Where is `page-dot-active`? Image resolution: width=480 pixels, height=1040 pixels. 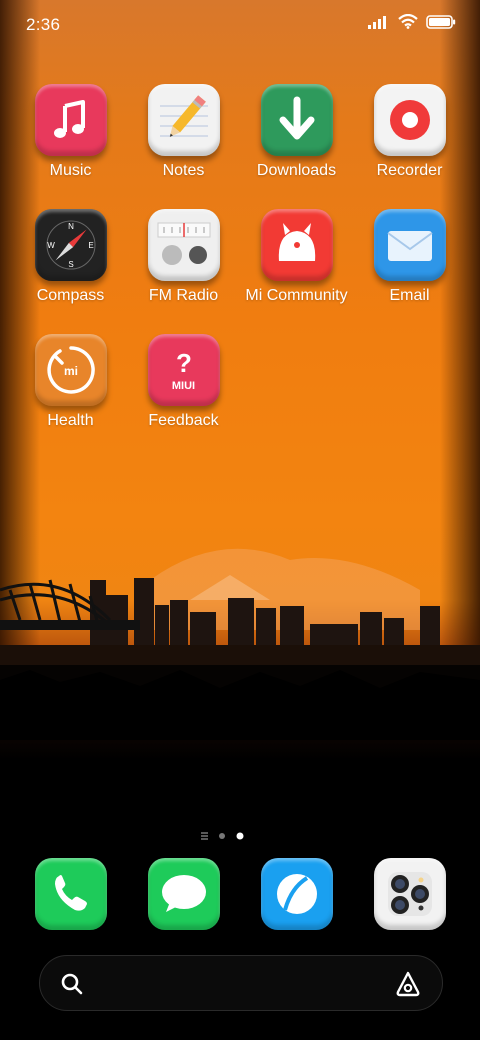 page-dot-active is located at coordinates (240, 836).